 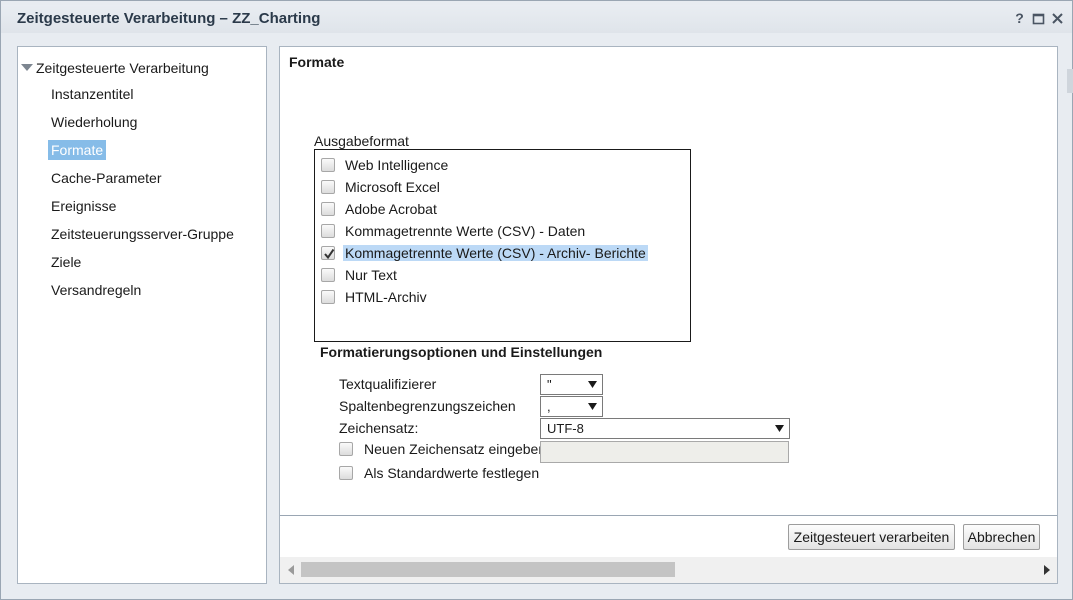 I want to click on nav-item-ereignisse: Ereignisse, so click(x=83, y=206).